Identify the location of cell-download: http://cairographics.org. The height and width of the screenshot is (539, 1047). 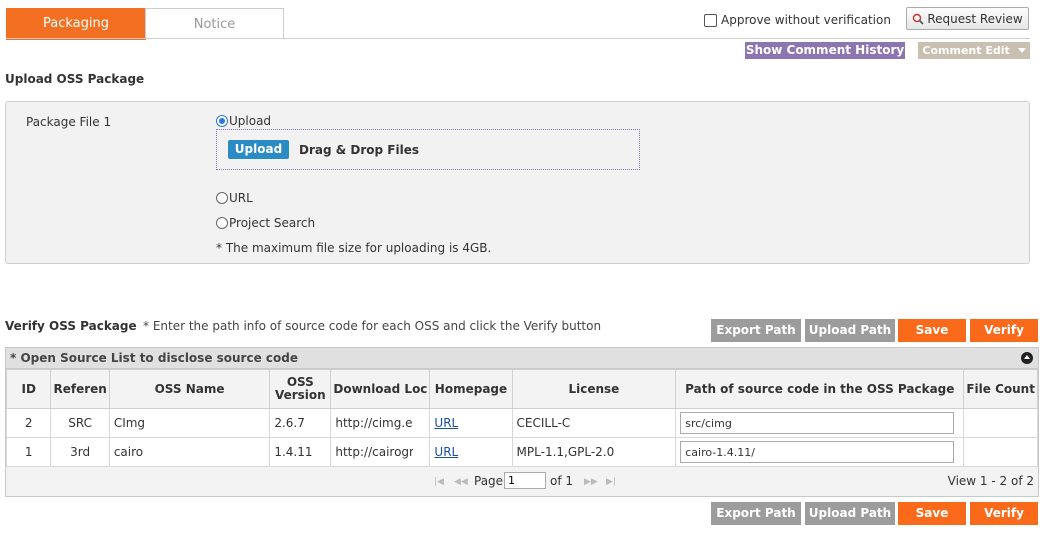
(380, 452).